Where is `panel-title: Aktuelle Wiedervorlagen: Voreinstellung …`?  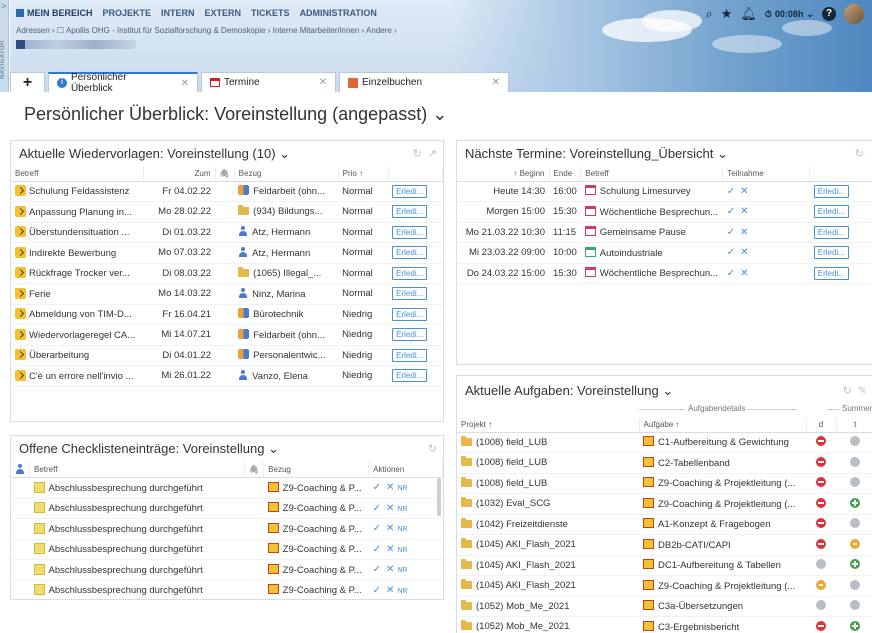 panel-title: Aktuelle Wiedervorlagen: Voreinstellung … is located at coordinates (154, 154).